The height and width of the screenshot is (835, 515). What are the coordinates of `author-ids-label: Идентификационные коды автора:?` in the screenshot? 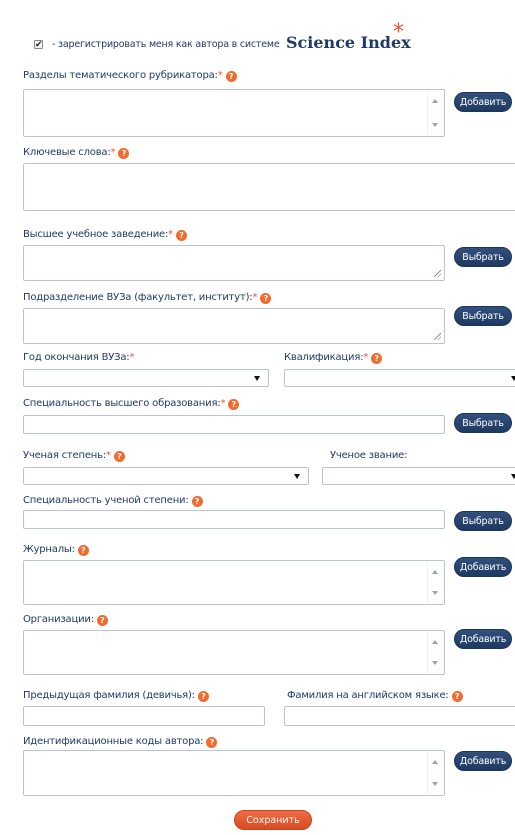 It's located at (120, 742).